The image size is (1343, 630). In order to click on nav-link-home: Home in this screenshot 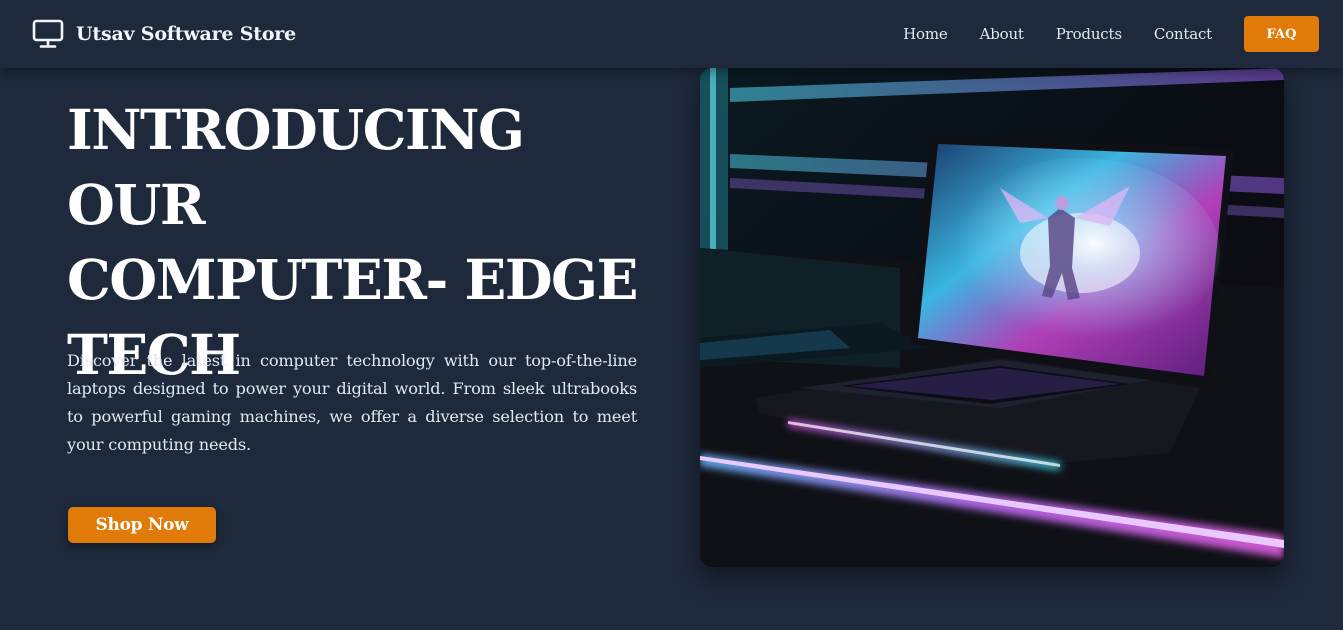, I will do `click(925, 34)`.